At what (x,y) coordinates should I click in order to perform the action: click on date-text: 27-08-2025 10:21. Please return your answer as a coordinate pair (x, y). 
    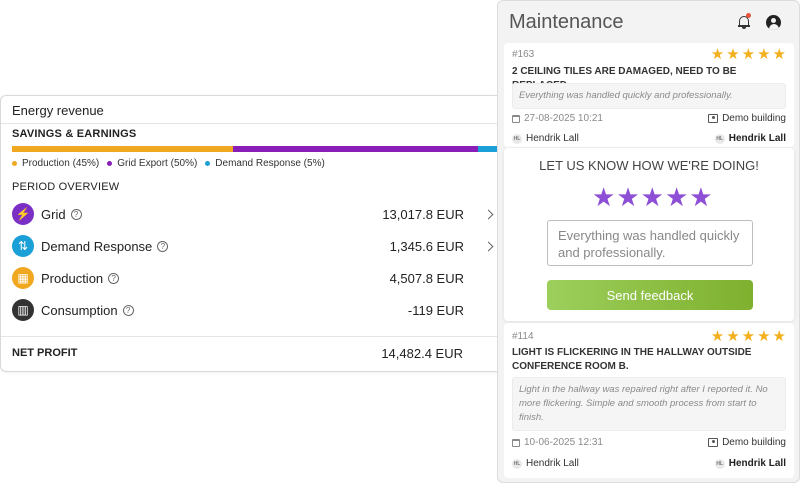
    Looking at the image, I should click on (563, 118).